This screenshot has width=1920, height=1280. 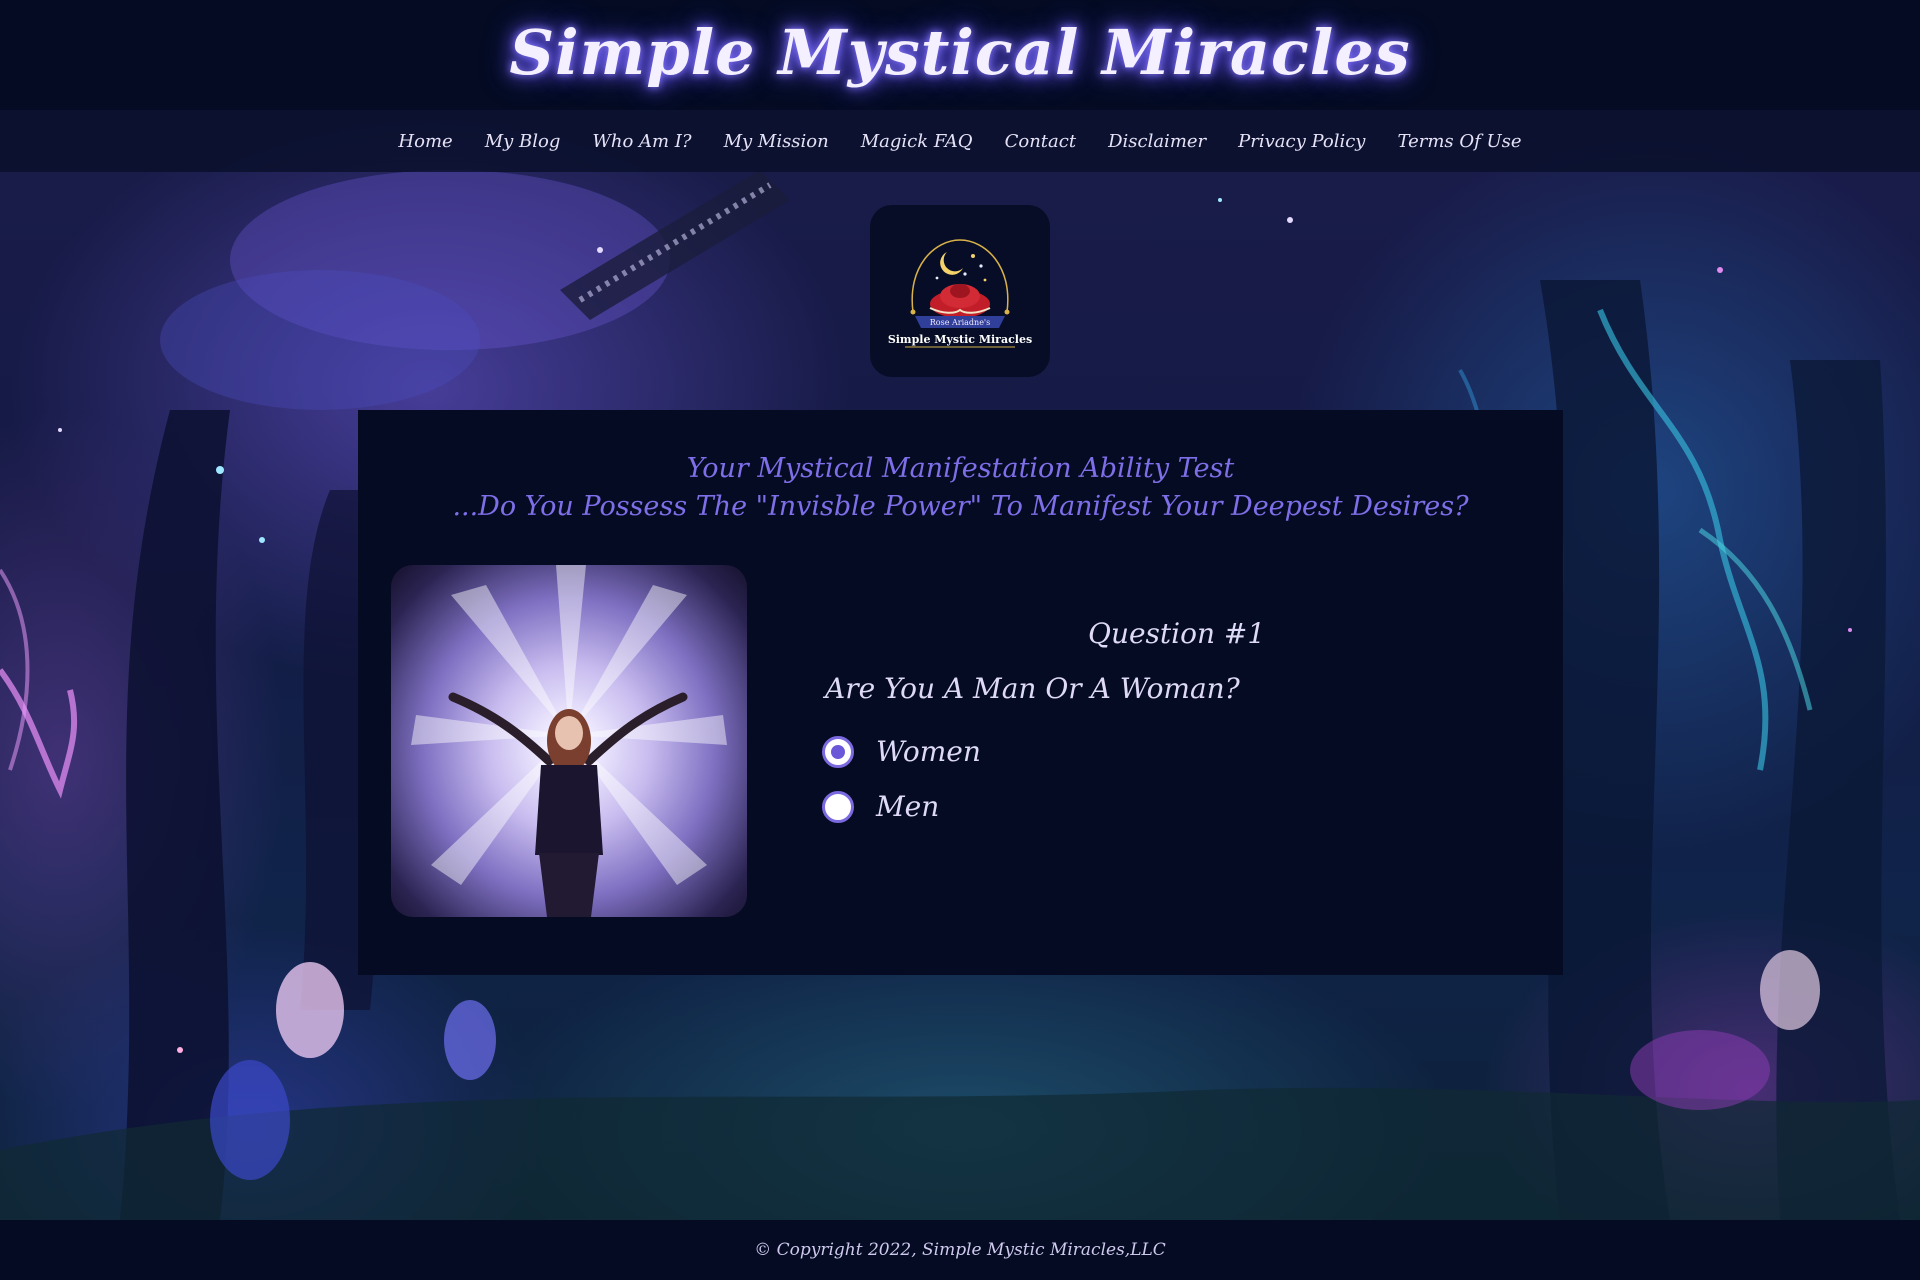 I want to click on option-women: Women, so click(x=901, y=751).